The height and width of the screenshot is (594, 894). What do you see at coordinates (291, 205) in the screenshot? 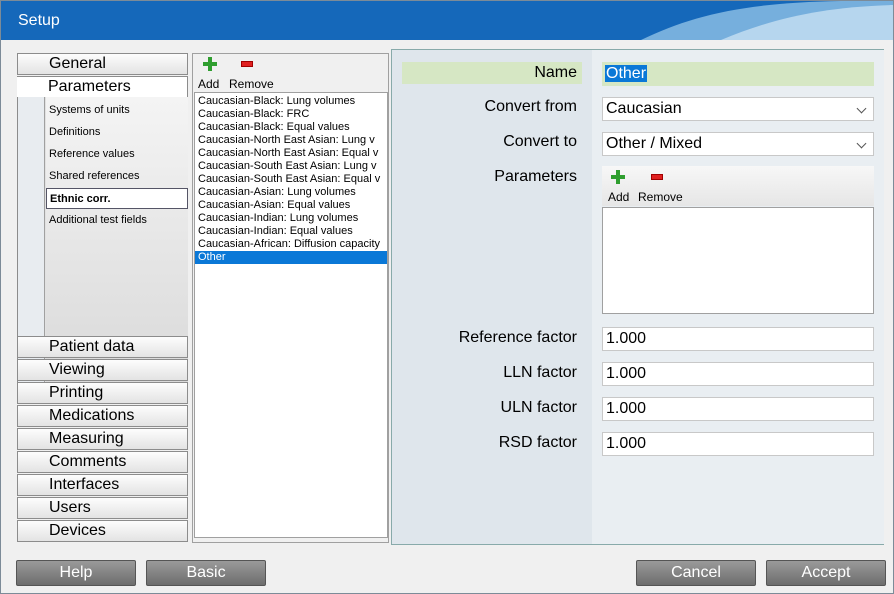
I see `list-item: Caucasian-Asian: Equal values` at bounding box center [291, 205].